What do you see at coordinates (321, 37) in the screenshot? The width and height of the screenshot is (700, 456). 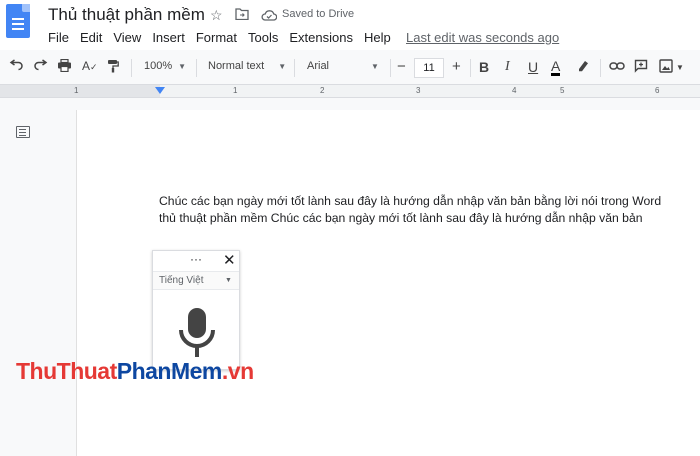 I see `menu-extensions: Extensions` at bounding box center [321, 37].